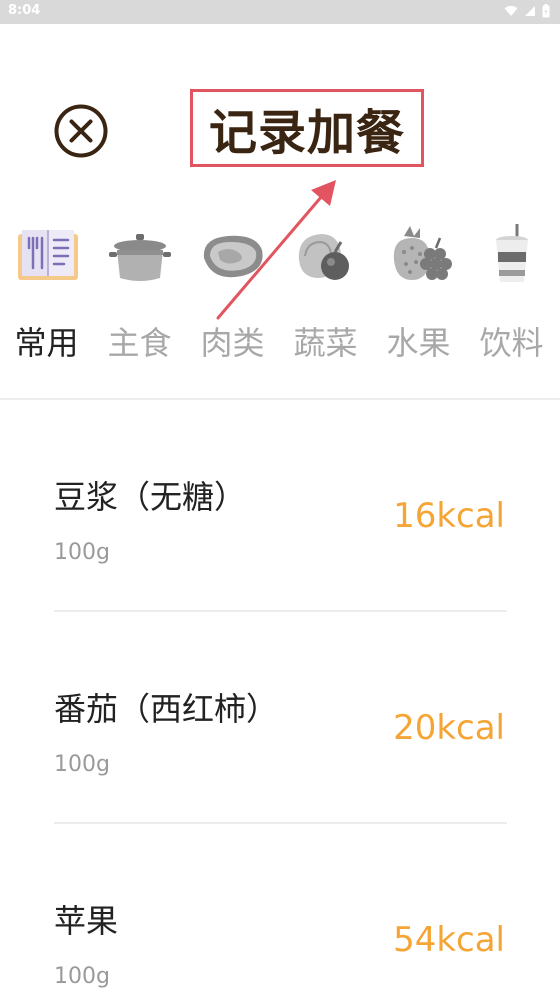  I want to click on battery-icon, so click(546, 11).